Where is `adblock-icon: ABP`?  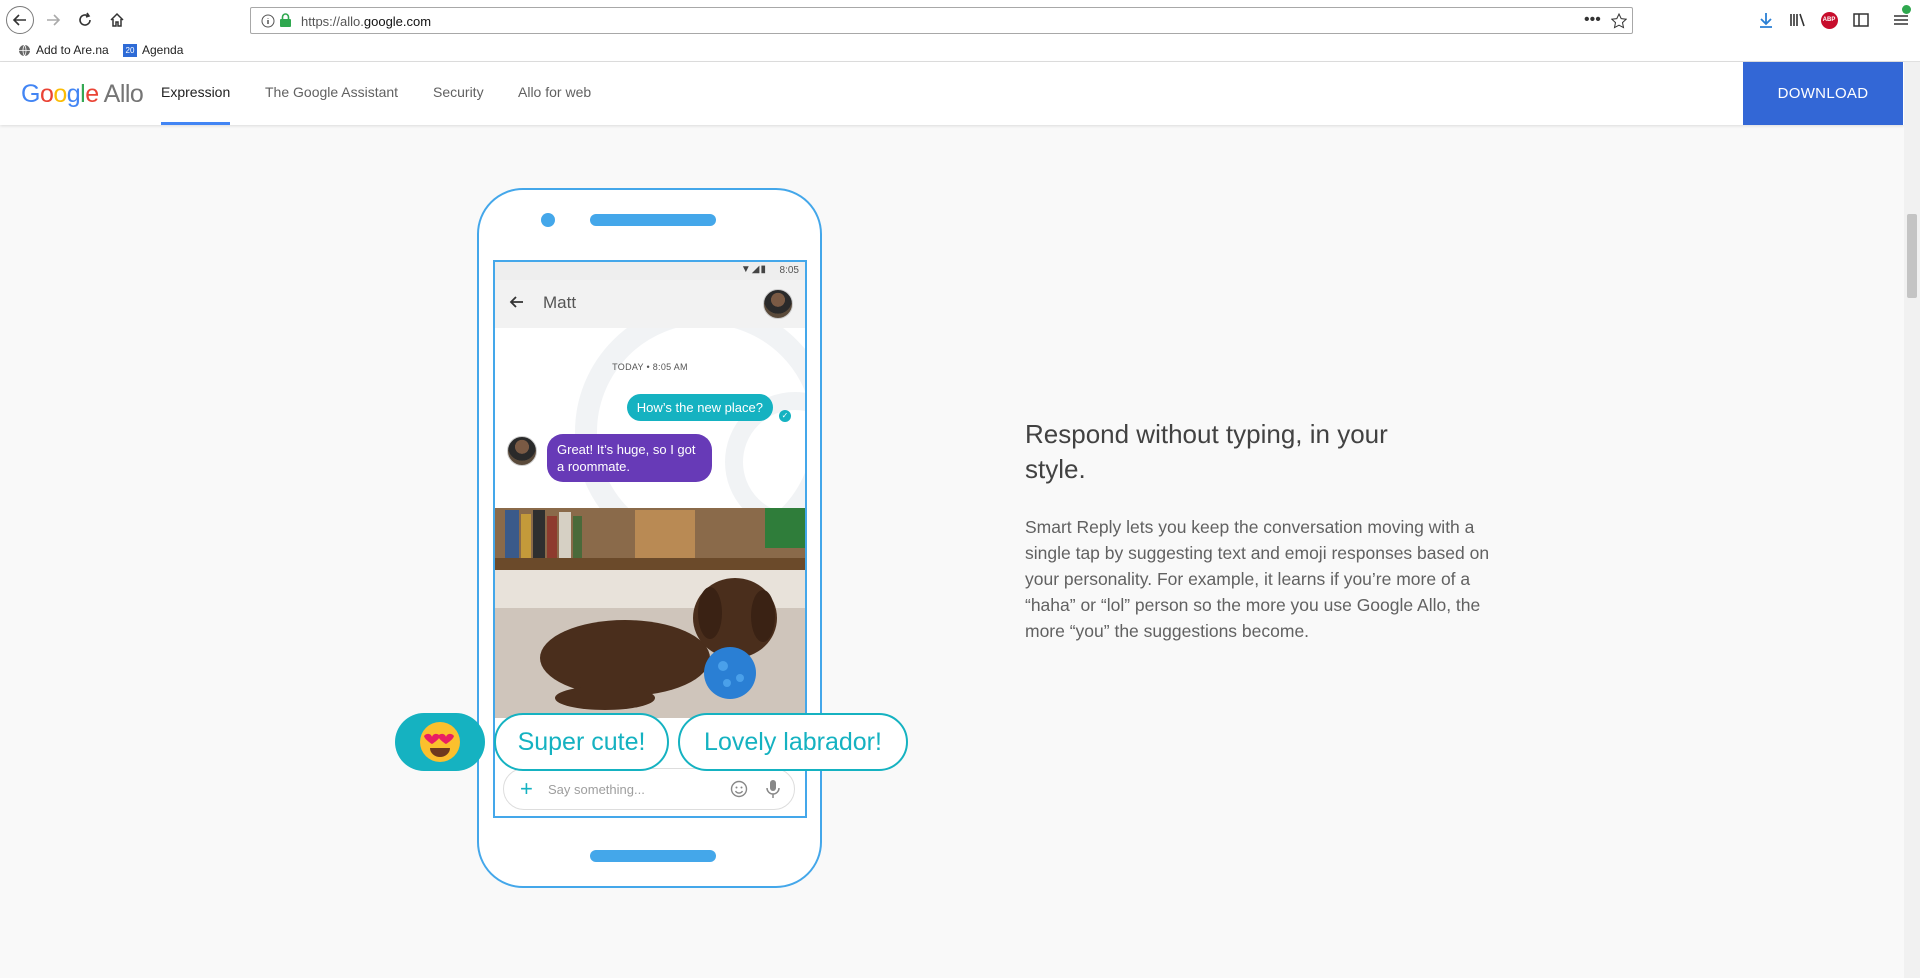 adblock-icon: ABP is located at coordinates (1829, 20).